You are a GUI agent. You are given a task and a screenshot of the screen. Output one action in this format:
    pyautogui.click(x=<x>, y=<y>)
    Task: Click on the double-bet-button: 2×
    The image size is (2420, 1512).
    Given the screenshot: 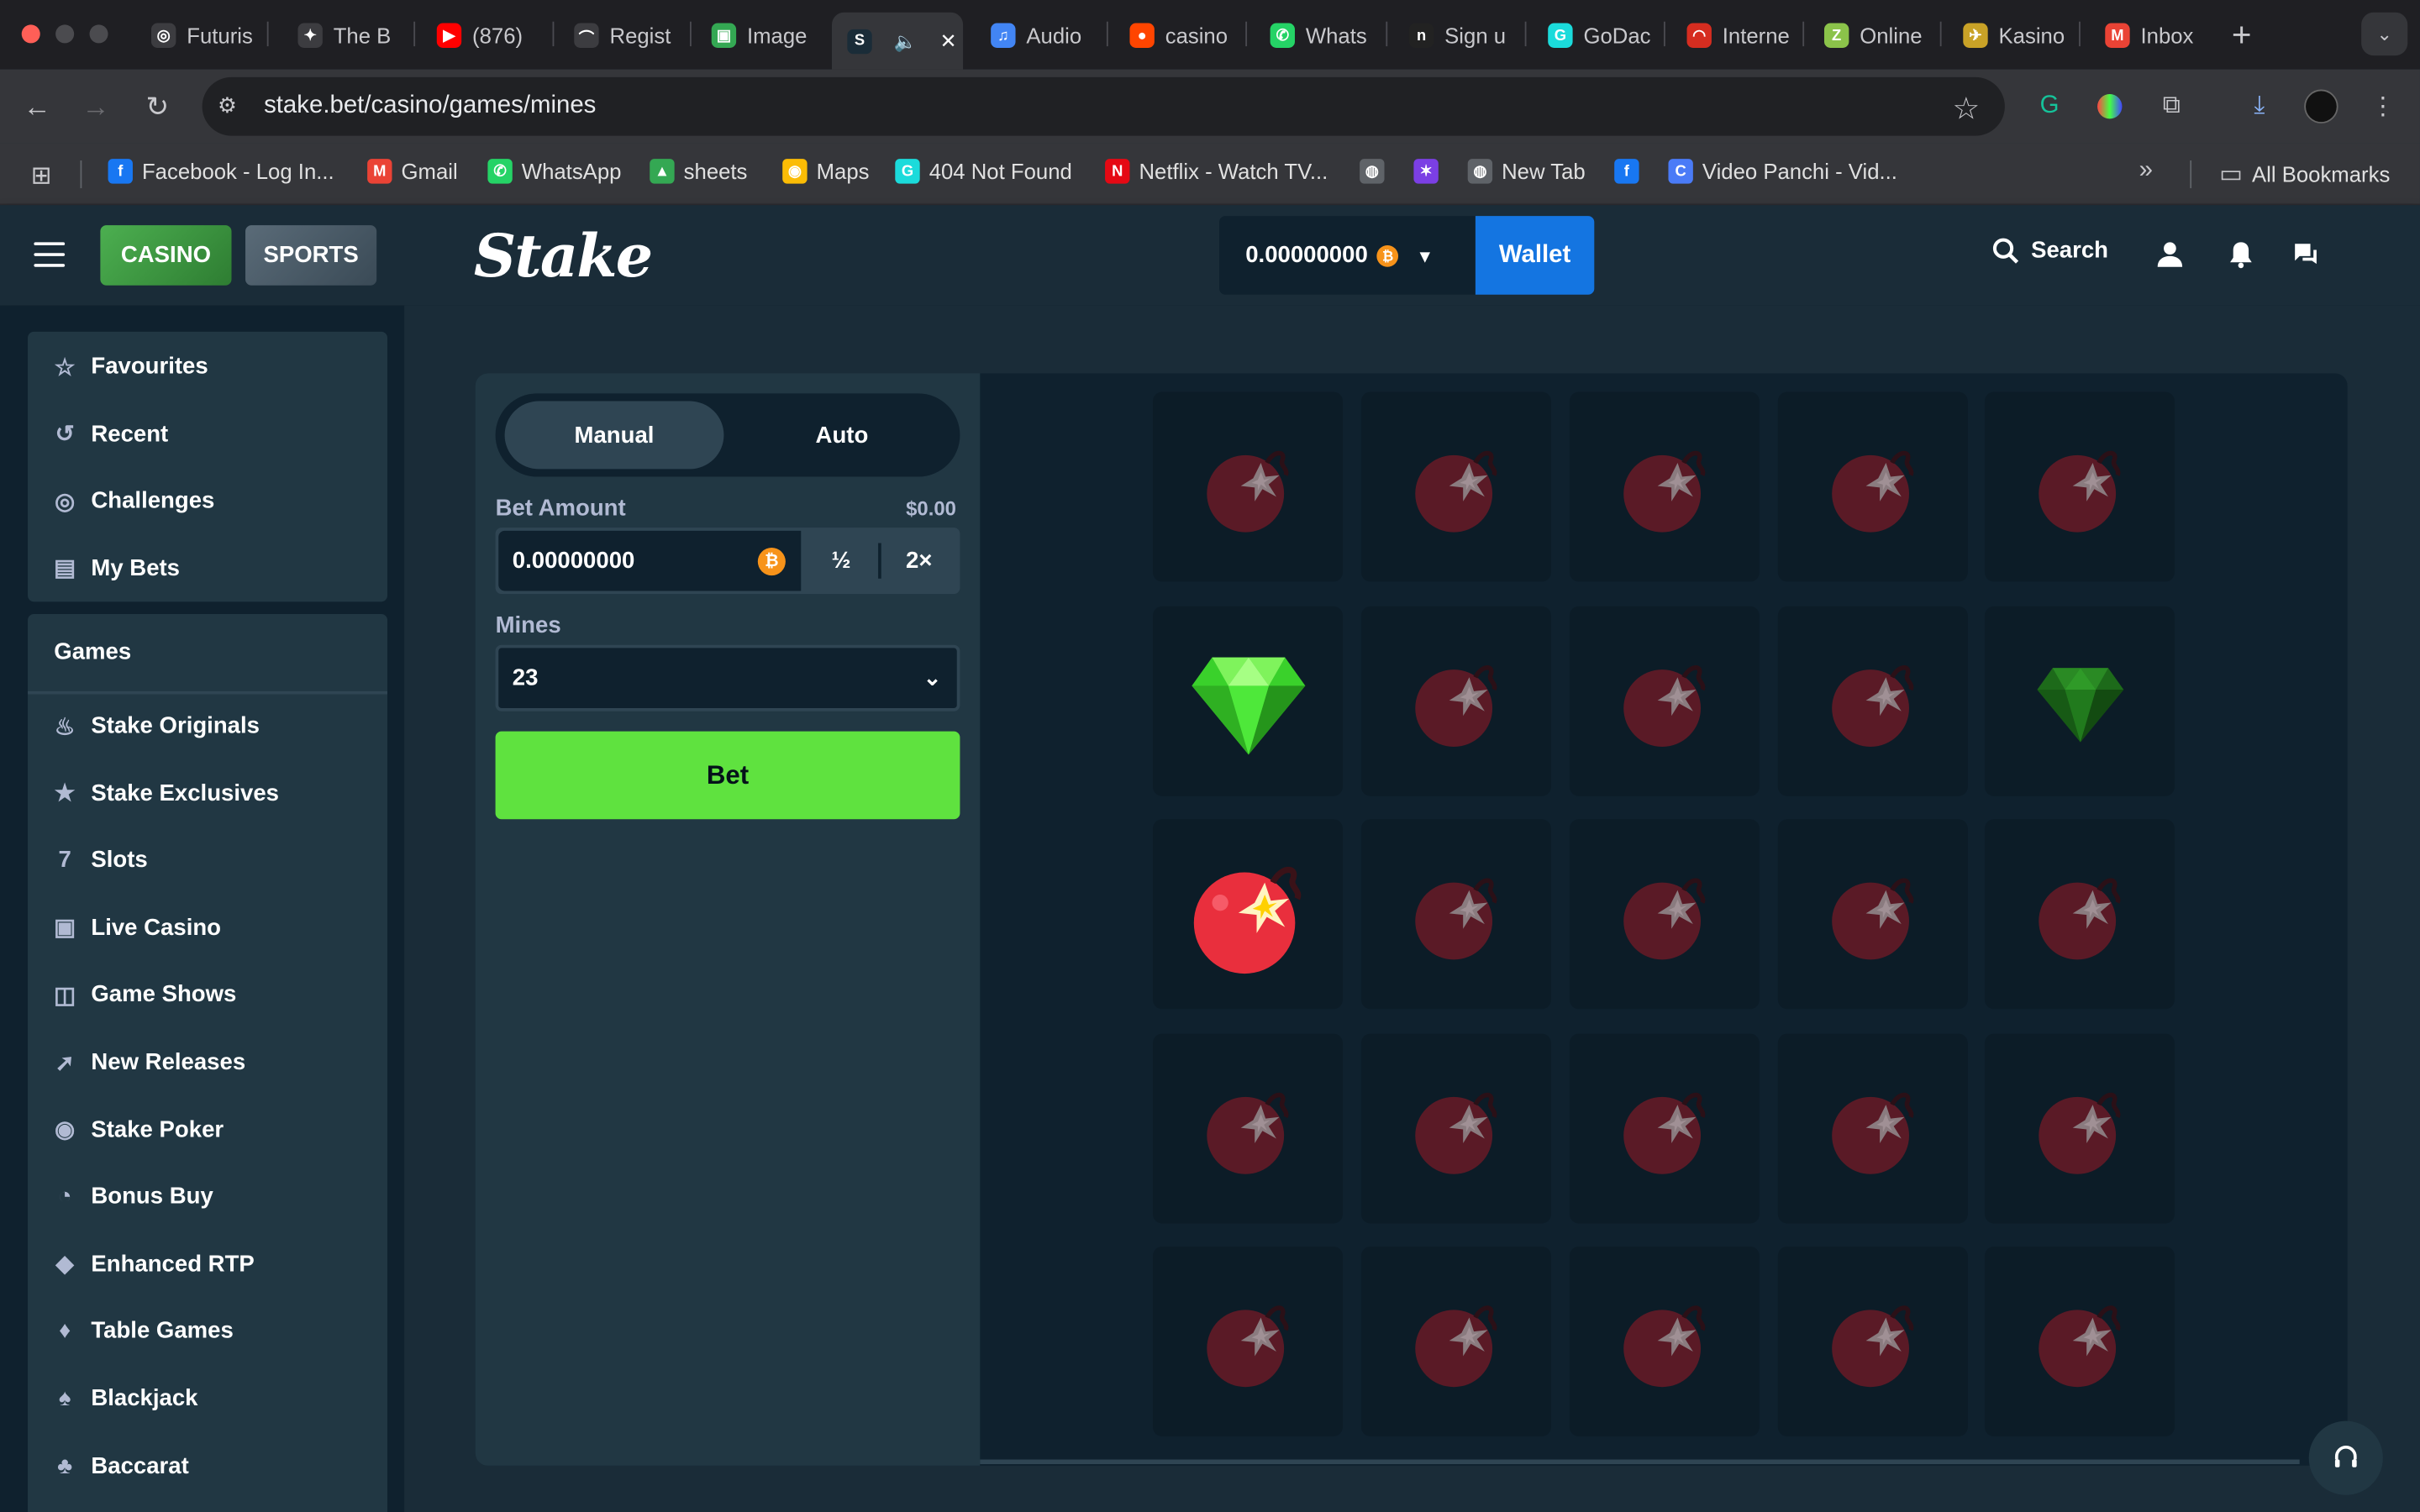 What is the action you would take?
    pyautogui.click(x=919, y=561)
    